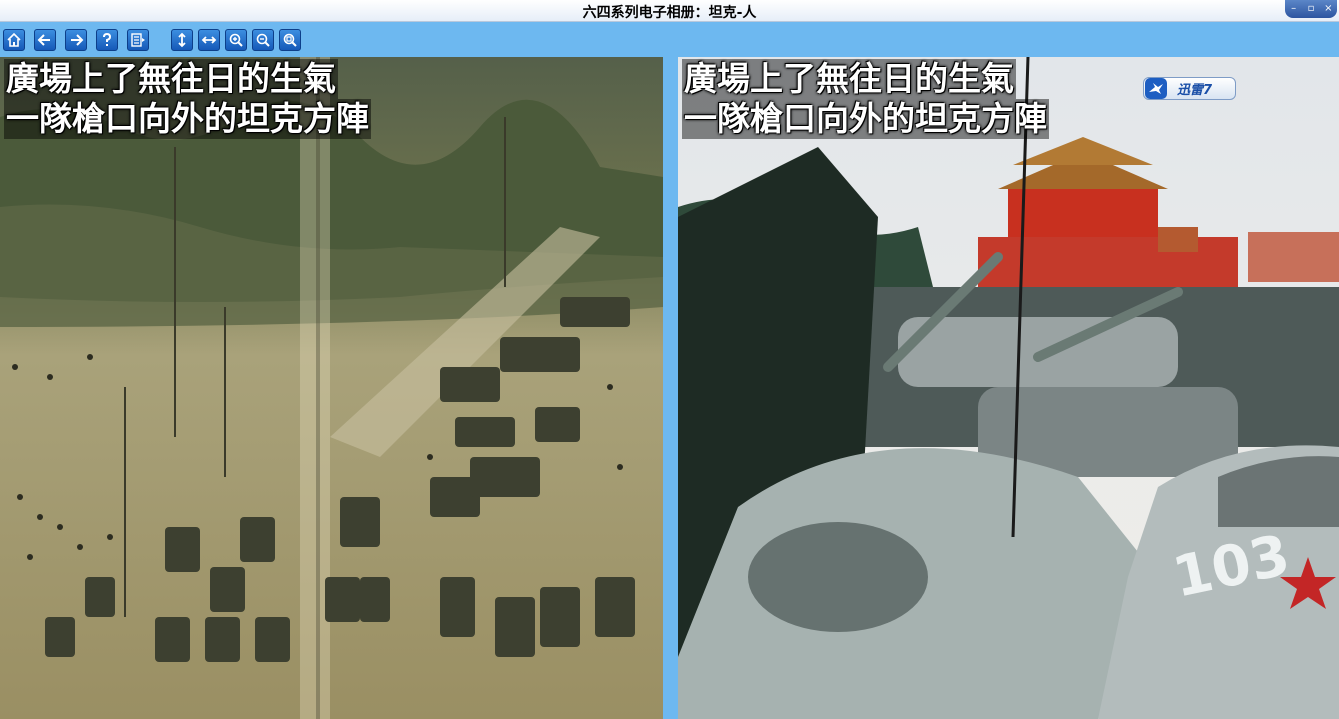 This screenshot has width=1339, height=719. I want to click on horizontal-arrows-icon, so click(209, 40).